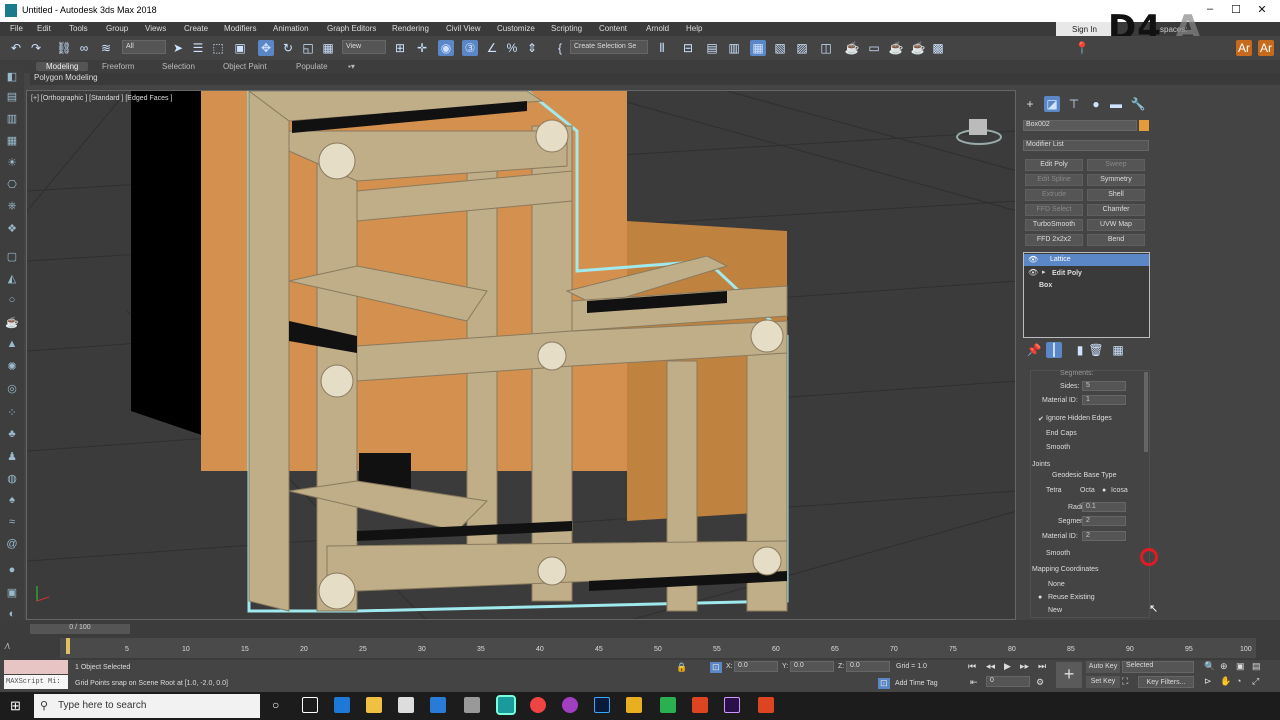 The width and height of the screenshot is (1280, 720). What do you see at coordinates (1058, 447) in the screenshot?
I see `smooth-struts-checkbox: Smooth` at bounding box center [1058, 447].